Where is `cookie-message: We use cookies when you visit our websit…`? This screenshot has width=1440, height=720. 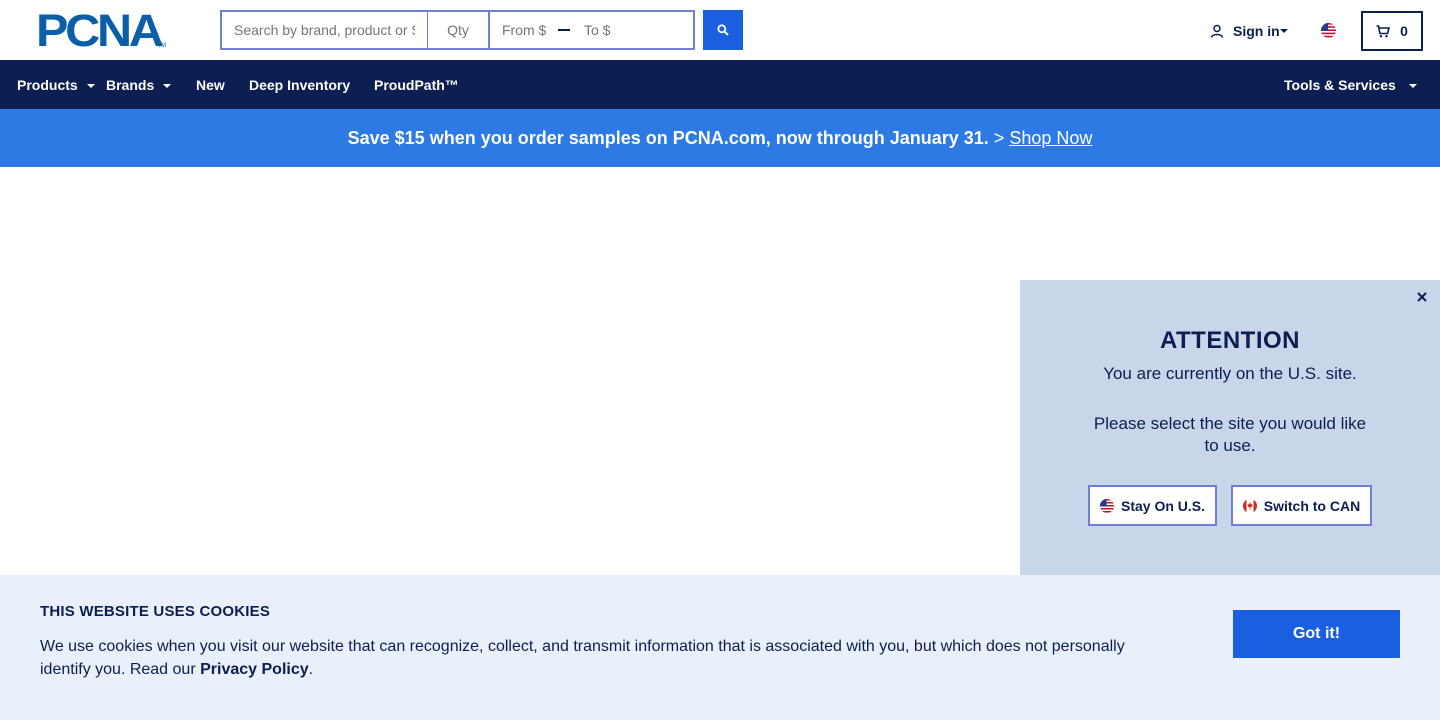
cookie-message: We use cookies when you visit our websit… is located at coordinates (590, 658).